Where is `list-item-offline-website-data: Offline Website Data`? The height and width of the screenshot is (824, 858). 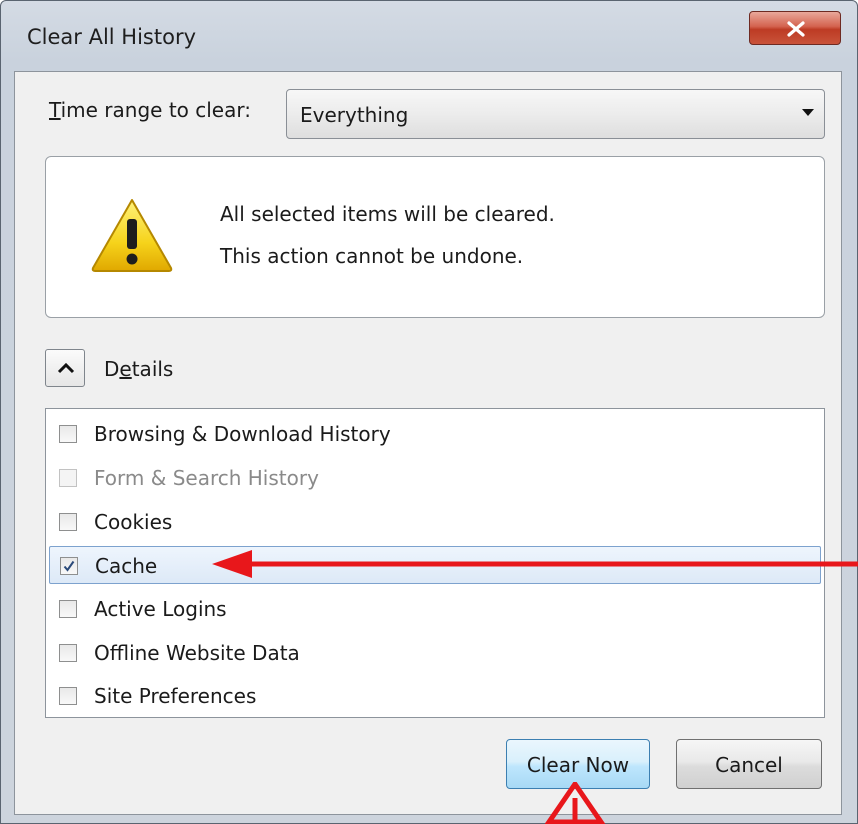 list-item-offline-website-data: Offline Website Data is located at coordinates (435, 653).